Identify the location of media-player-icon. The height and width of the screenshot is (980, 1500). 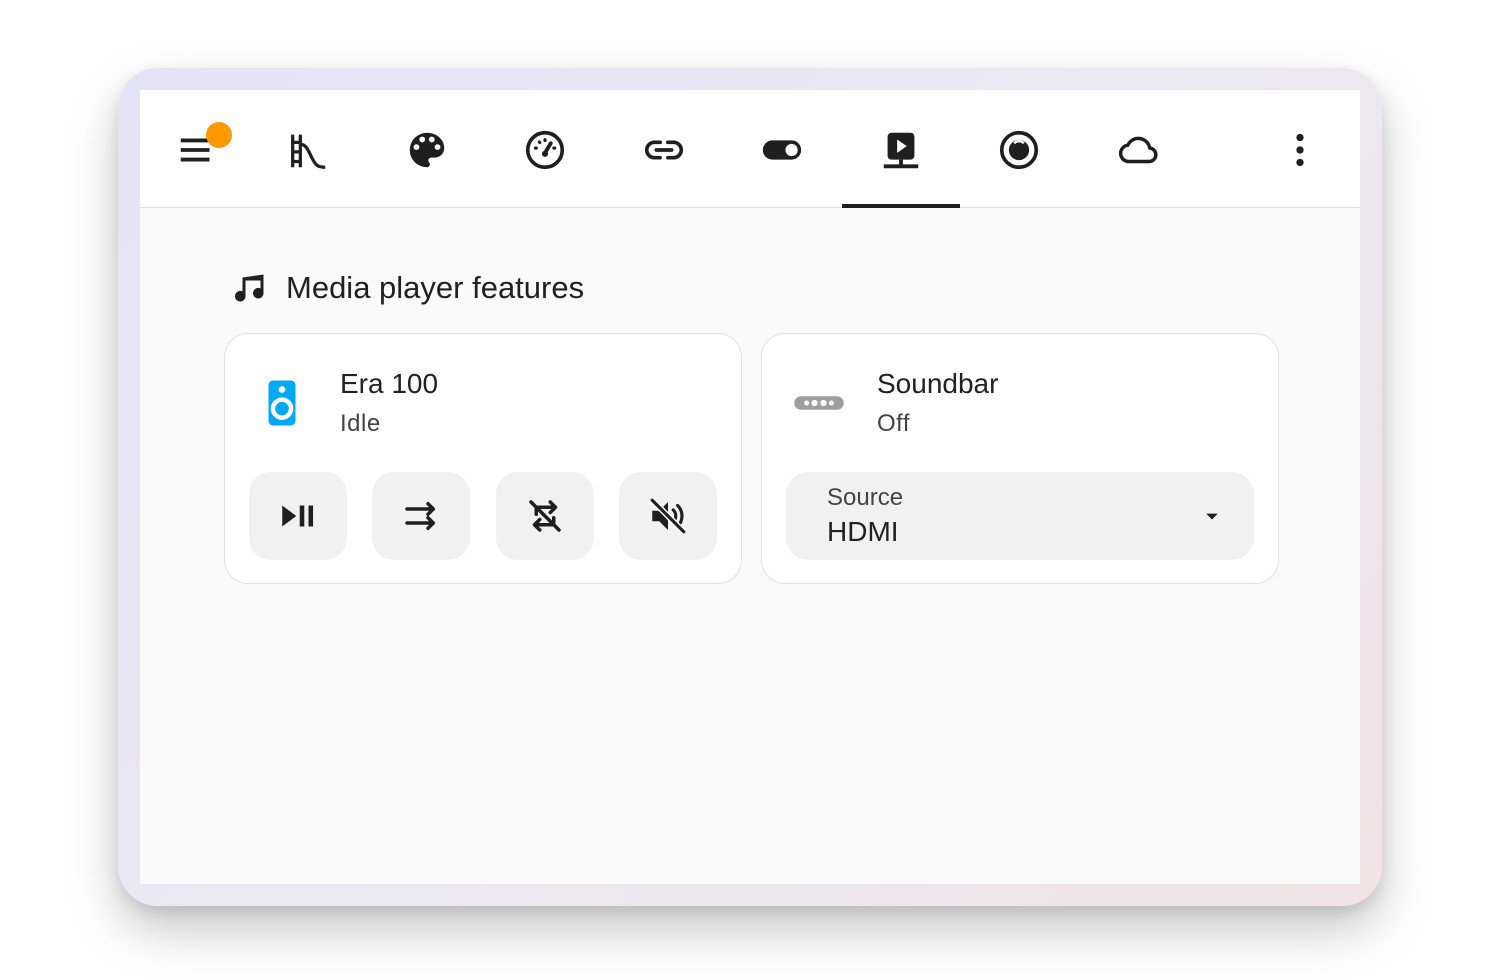
(901, 150).